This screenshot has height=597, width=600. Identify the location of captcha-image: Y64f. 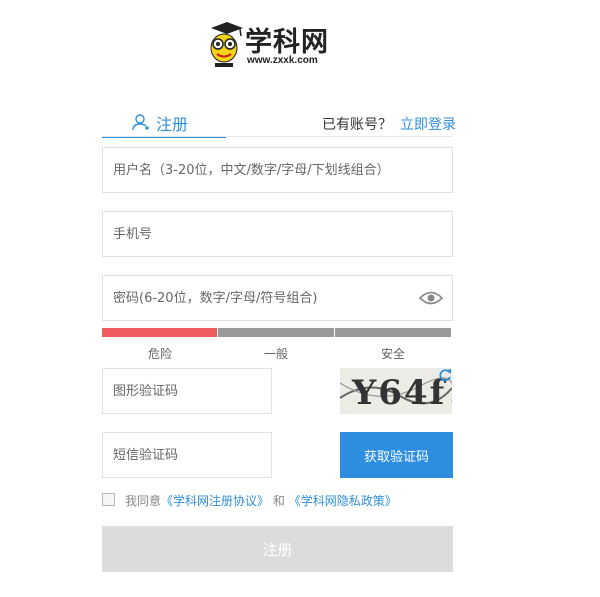
(396, 391).